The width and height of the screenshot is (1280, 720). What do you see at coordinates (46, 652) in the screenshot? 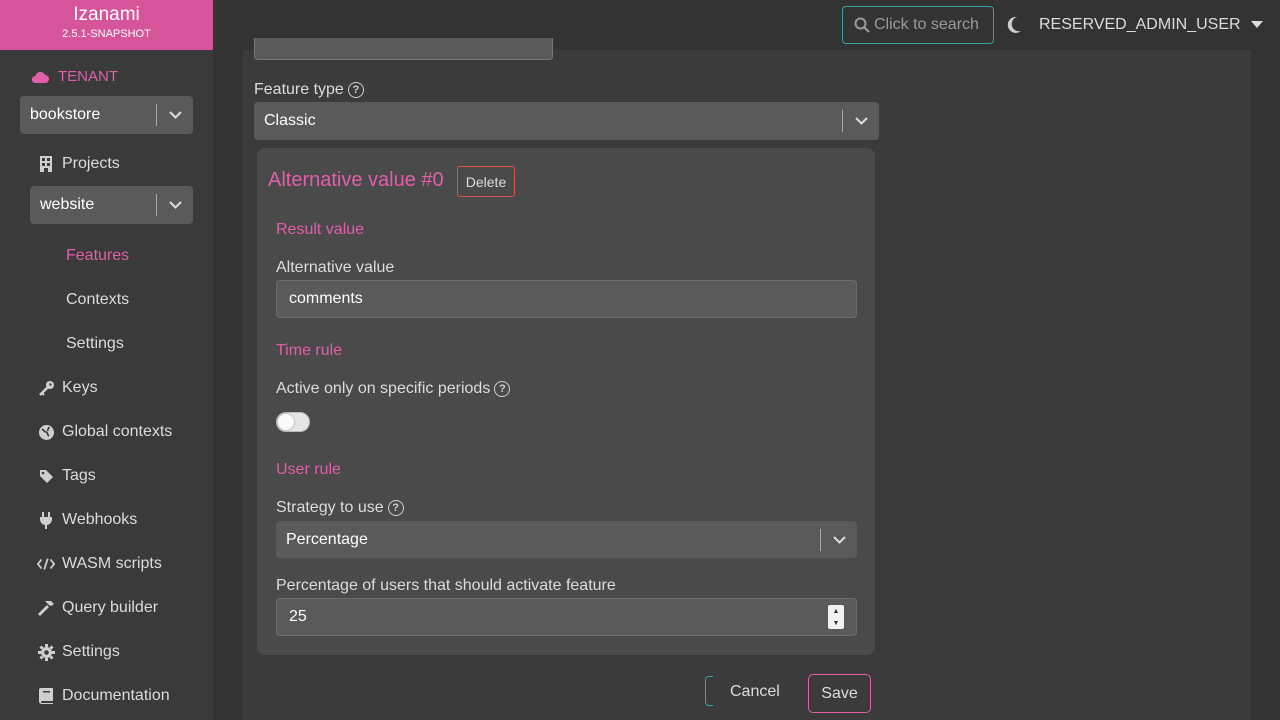
I see `gear-icon` at bounding box center [46, 652].